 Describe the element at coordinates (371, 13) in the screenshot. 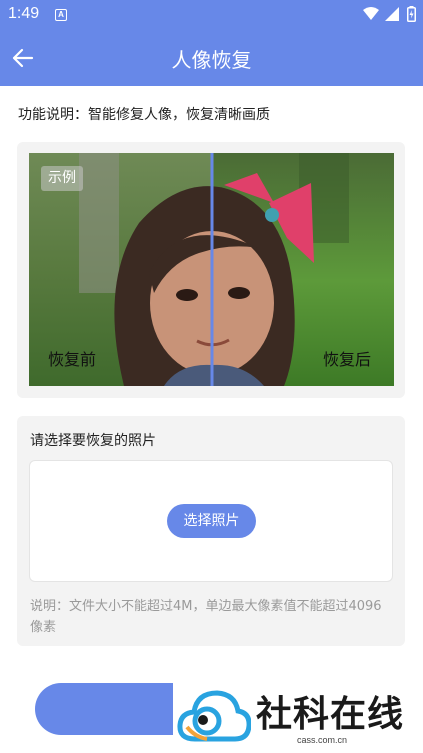

I see `wifi-icon` at that location.